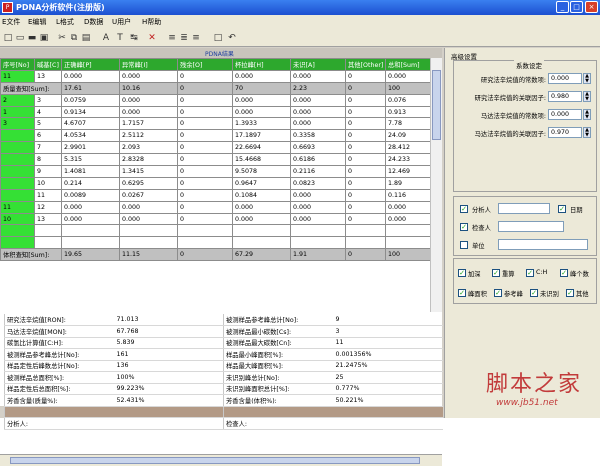 The image size is (600, 466). I want to click on minimize-button: _, so click(562, 7).